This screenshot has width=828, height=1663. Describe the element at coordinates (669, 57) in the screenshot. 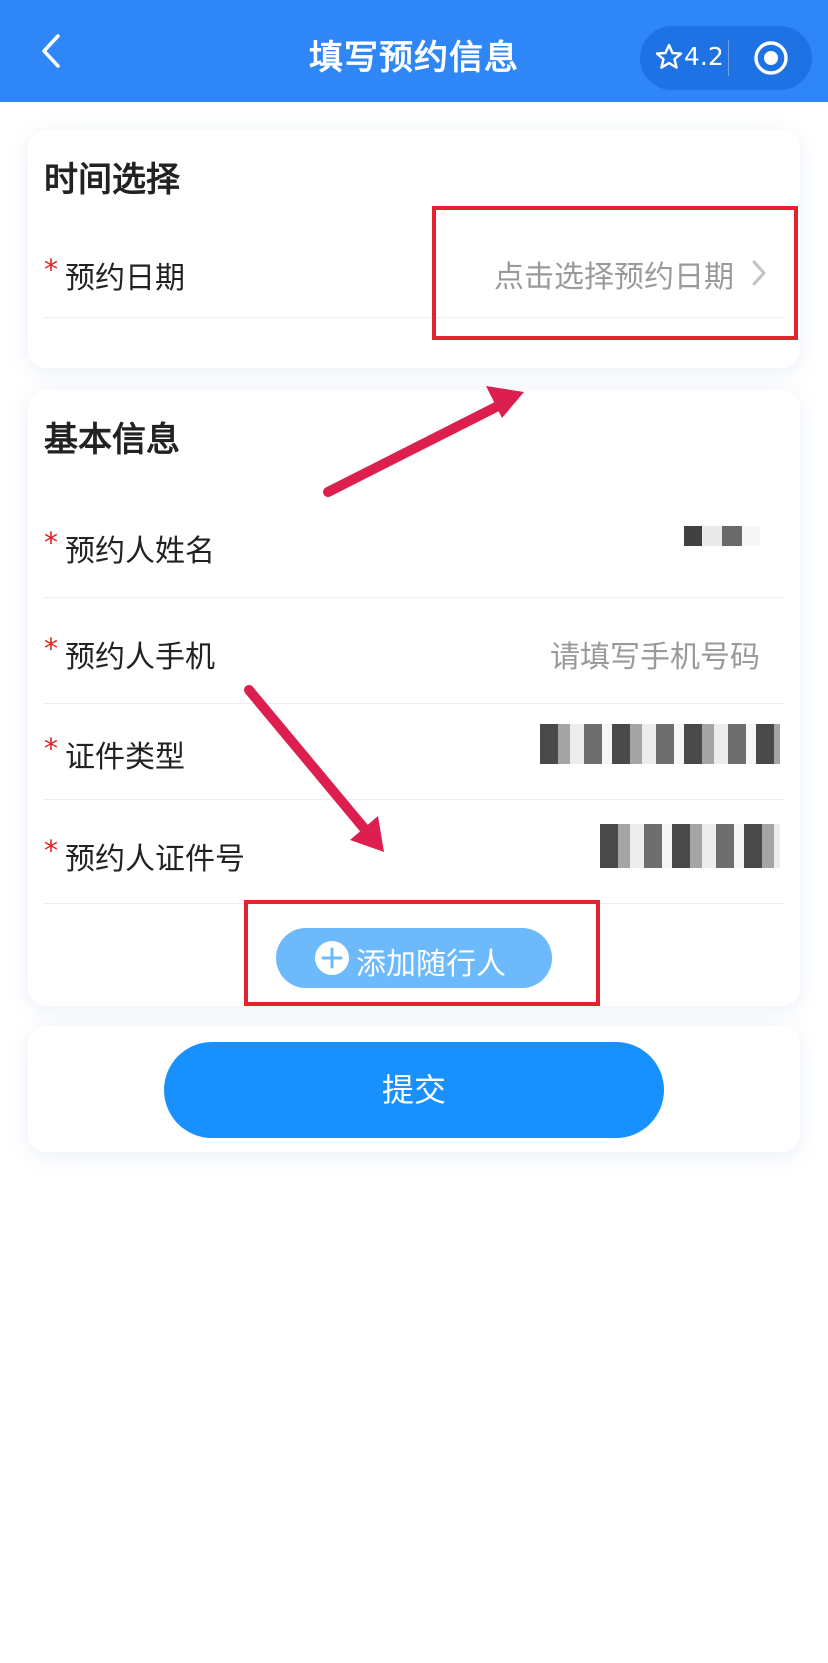

I see `star-icon` at that location.